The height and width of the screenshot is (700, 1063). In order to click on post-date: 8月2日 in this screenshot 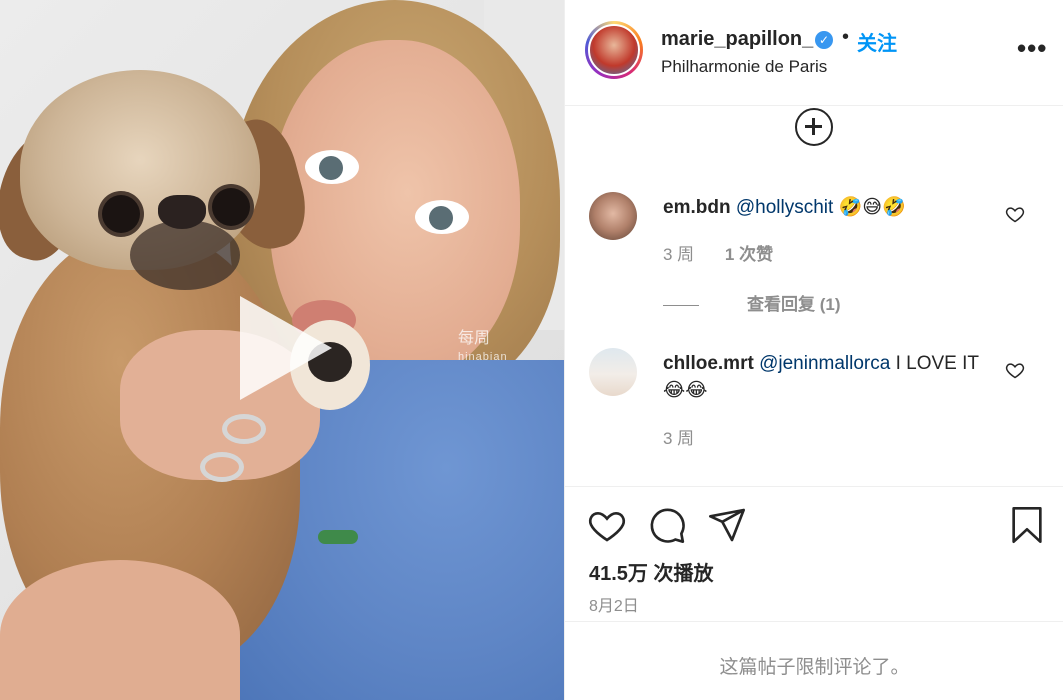, I will do `click(614, 604)`.